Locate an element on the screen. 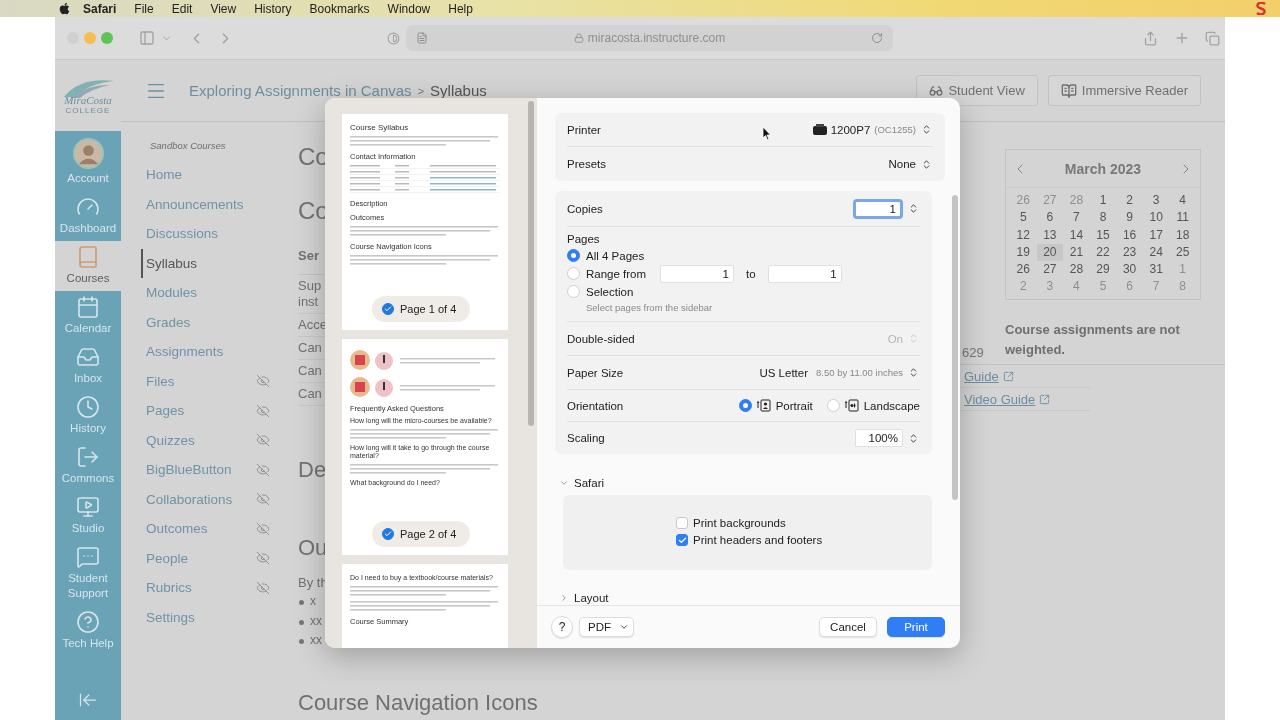  calendar-day: 14 is located at coordinates (1076, 235).